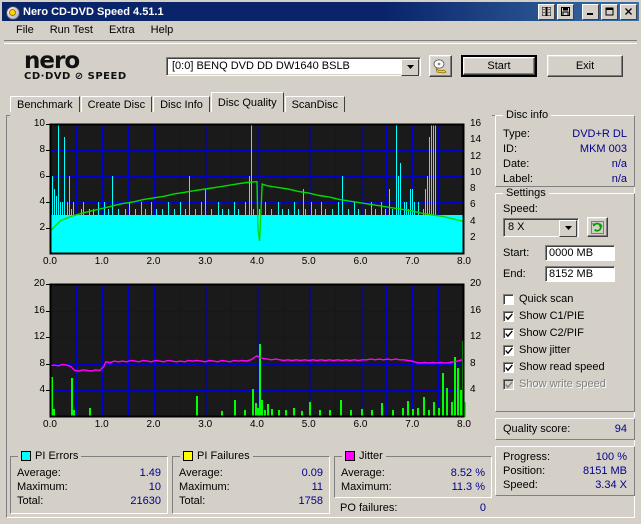 This screenshot has width=641, height=524. What do you see at coordinates (122, 30) in the screenshot?
I see `menu-item-extra: Extra` at bounding box center [122, 30].